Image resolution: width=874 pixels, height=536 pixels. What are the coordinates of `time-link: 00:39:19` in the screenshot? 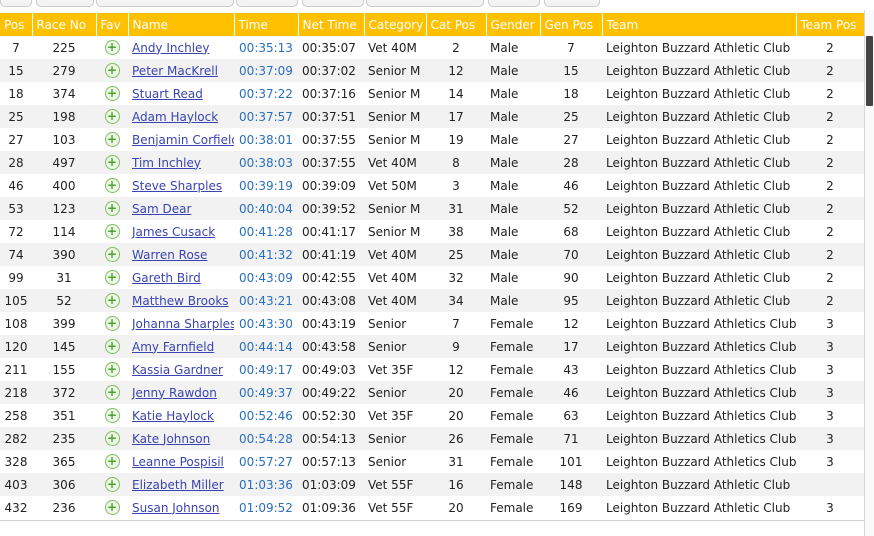 It's located at (266, 186).